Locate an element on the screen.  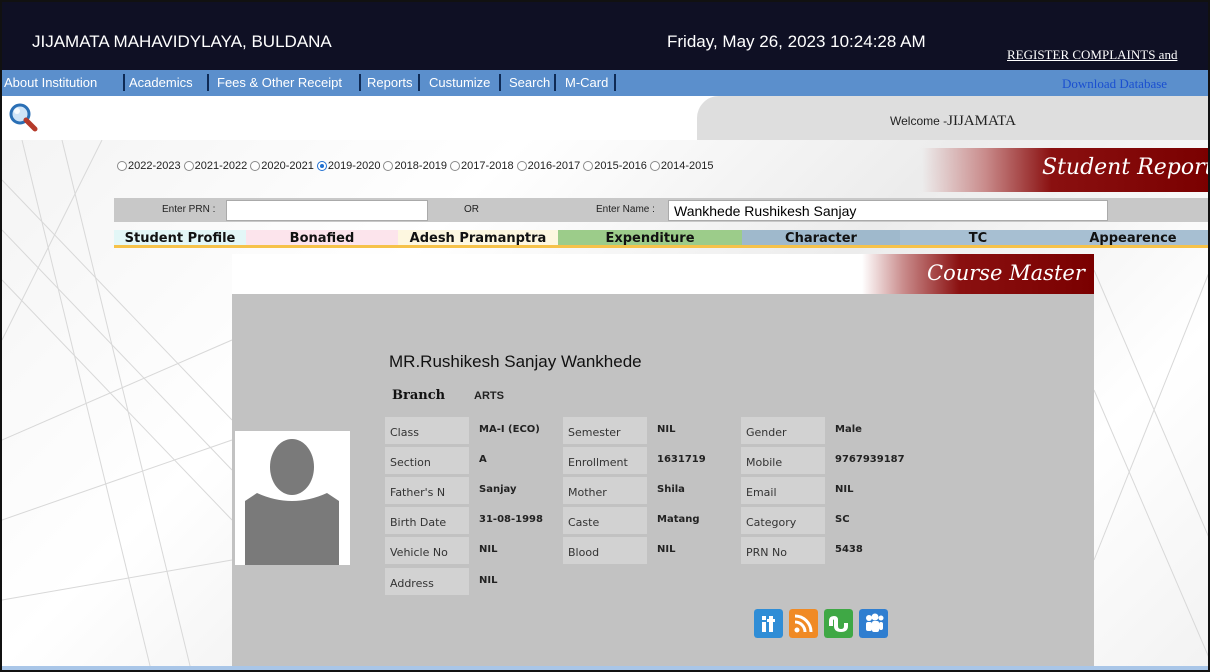
course-master-title: Course Master is located at coordinates (1006, 273).